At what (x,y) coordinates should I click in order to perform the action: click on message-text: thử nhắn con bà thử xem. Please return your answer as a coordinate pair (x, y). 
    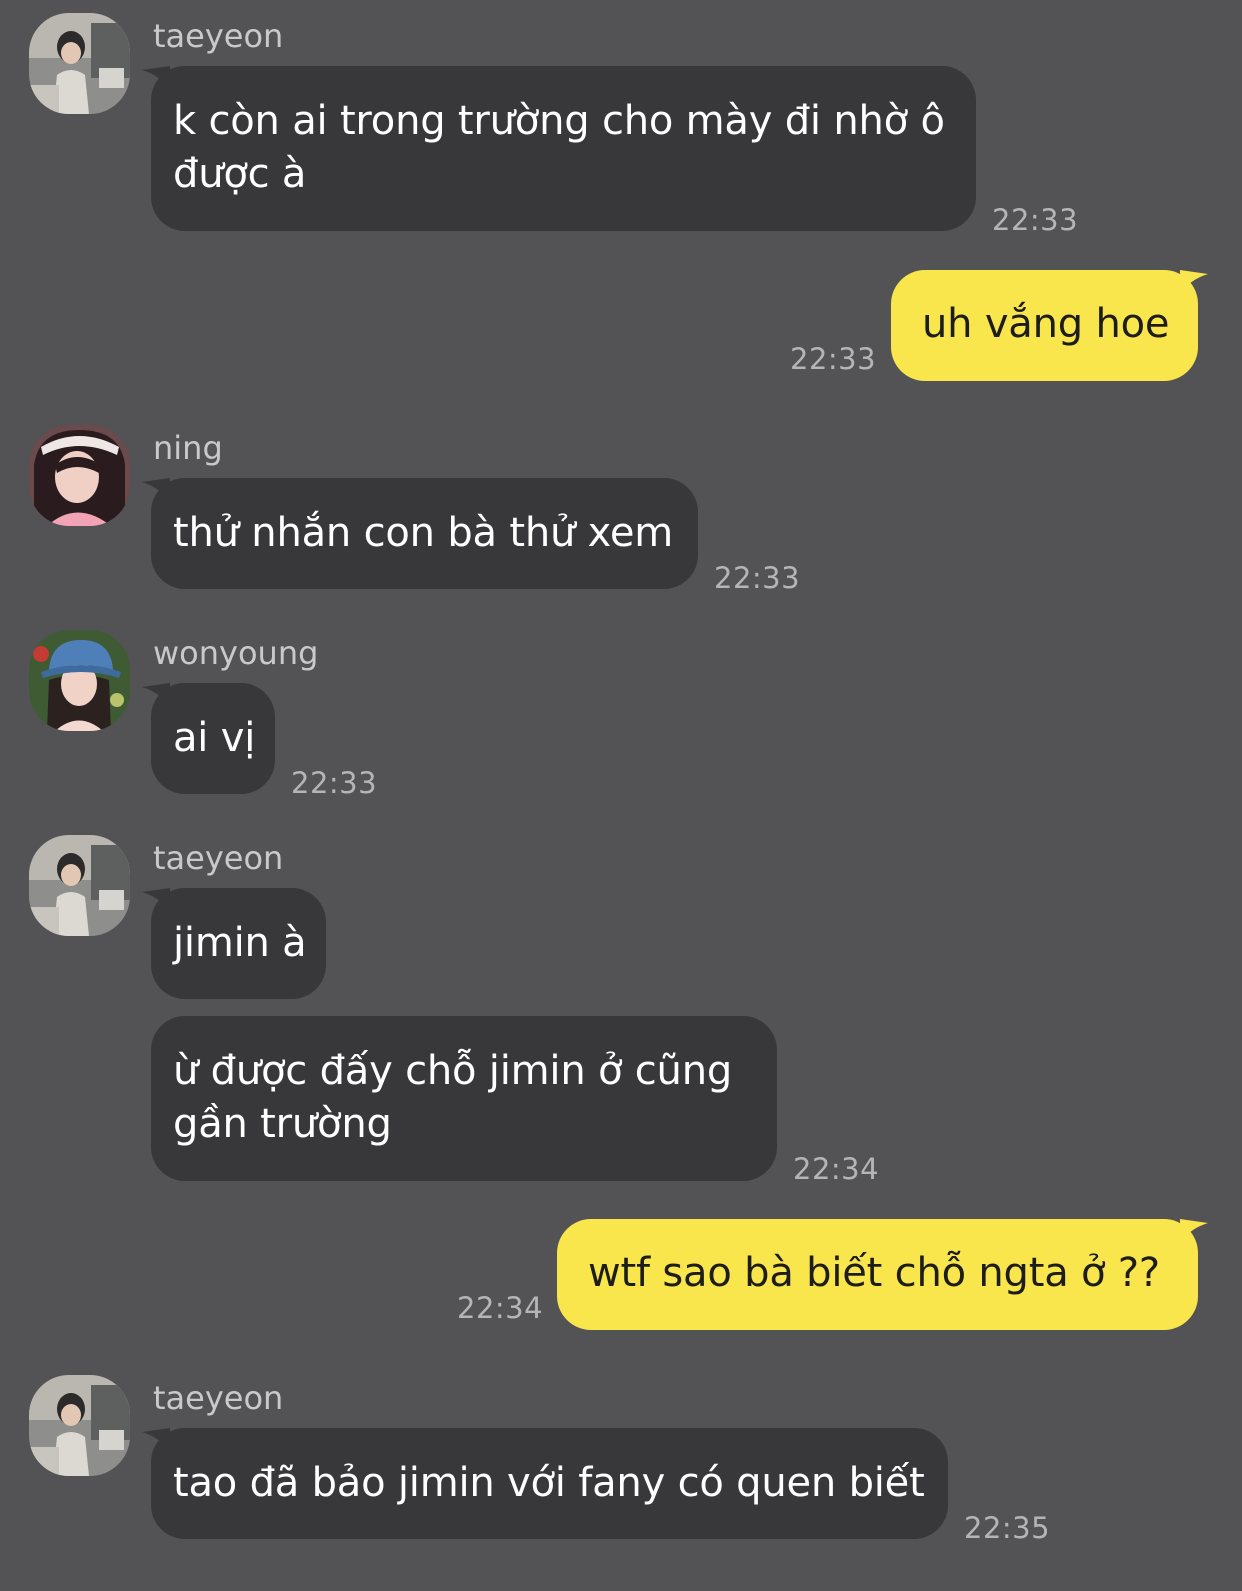
    Looking at the image, I should click on (423, 533).